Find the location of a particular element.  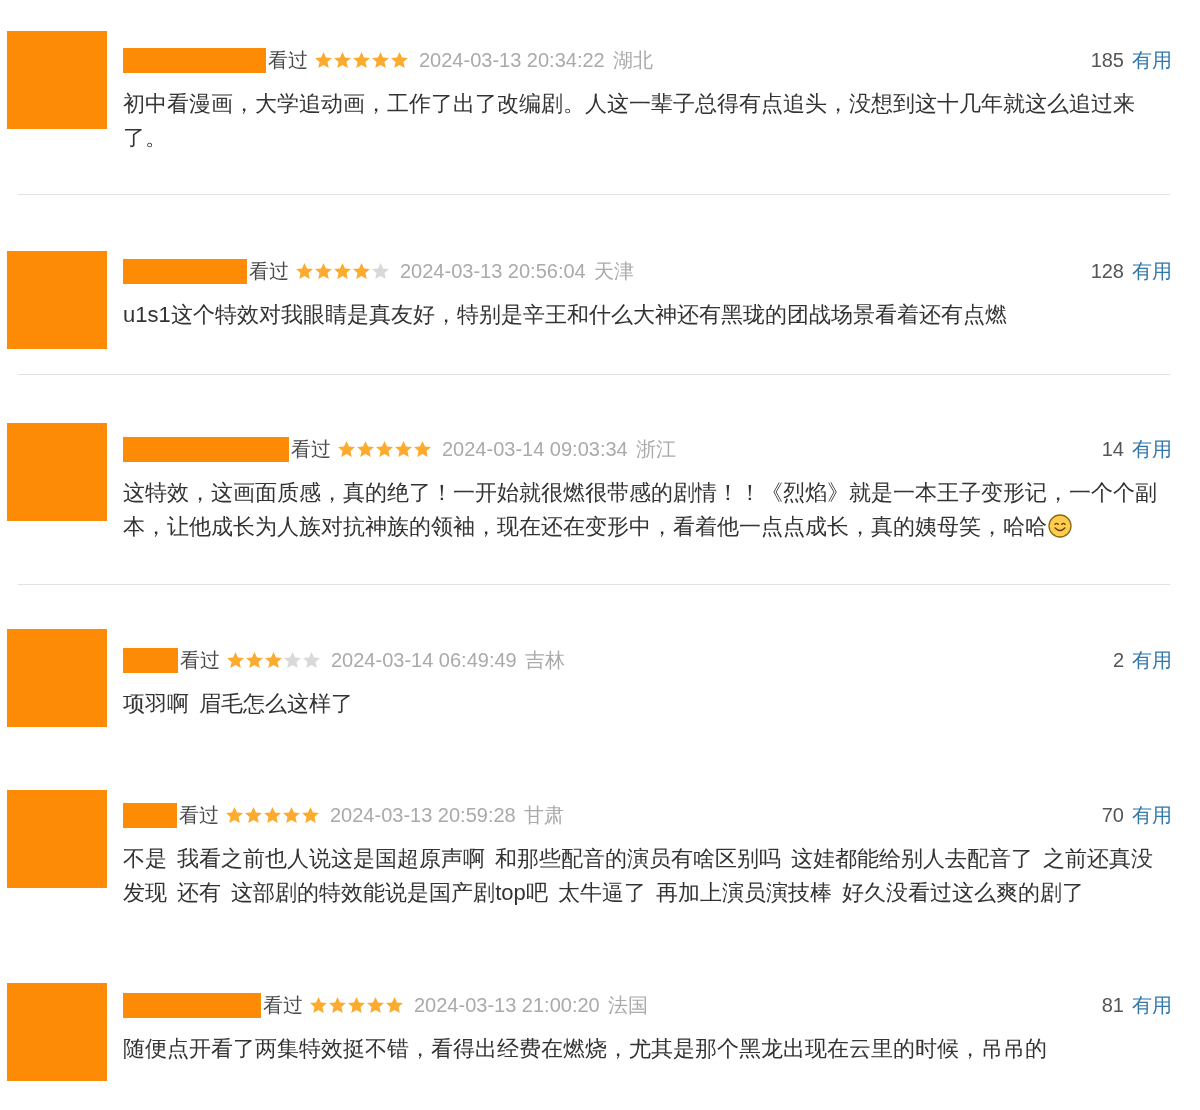

comment-location: 湖北 is located at coordinates (632, 60).